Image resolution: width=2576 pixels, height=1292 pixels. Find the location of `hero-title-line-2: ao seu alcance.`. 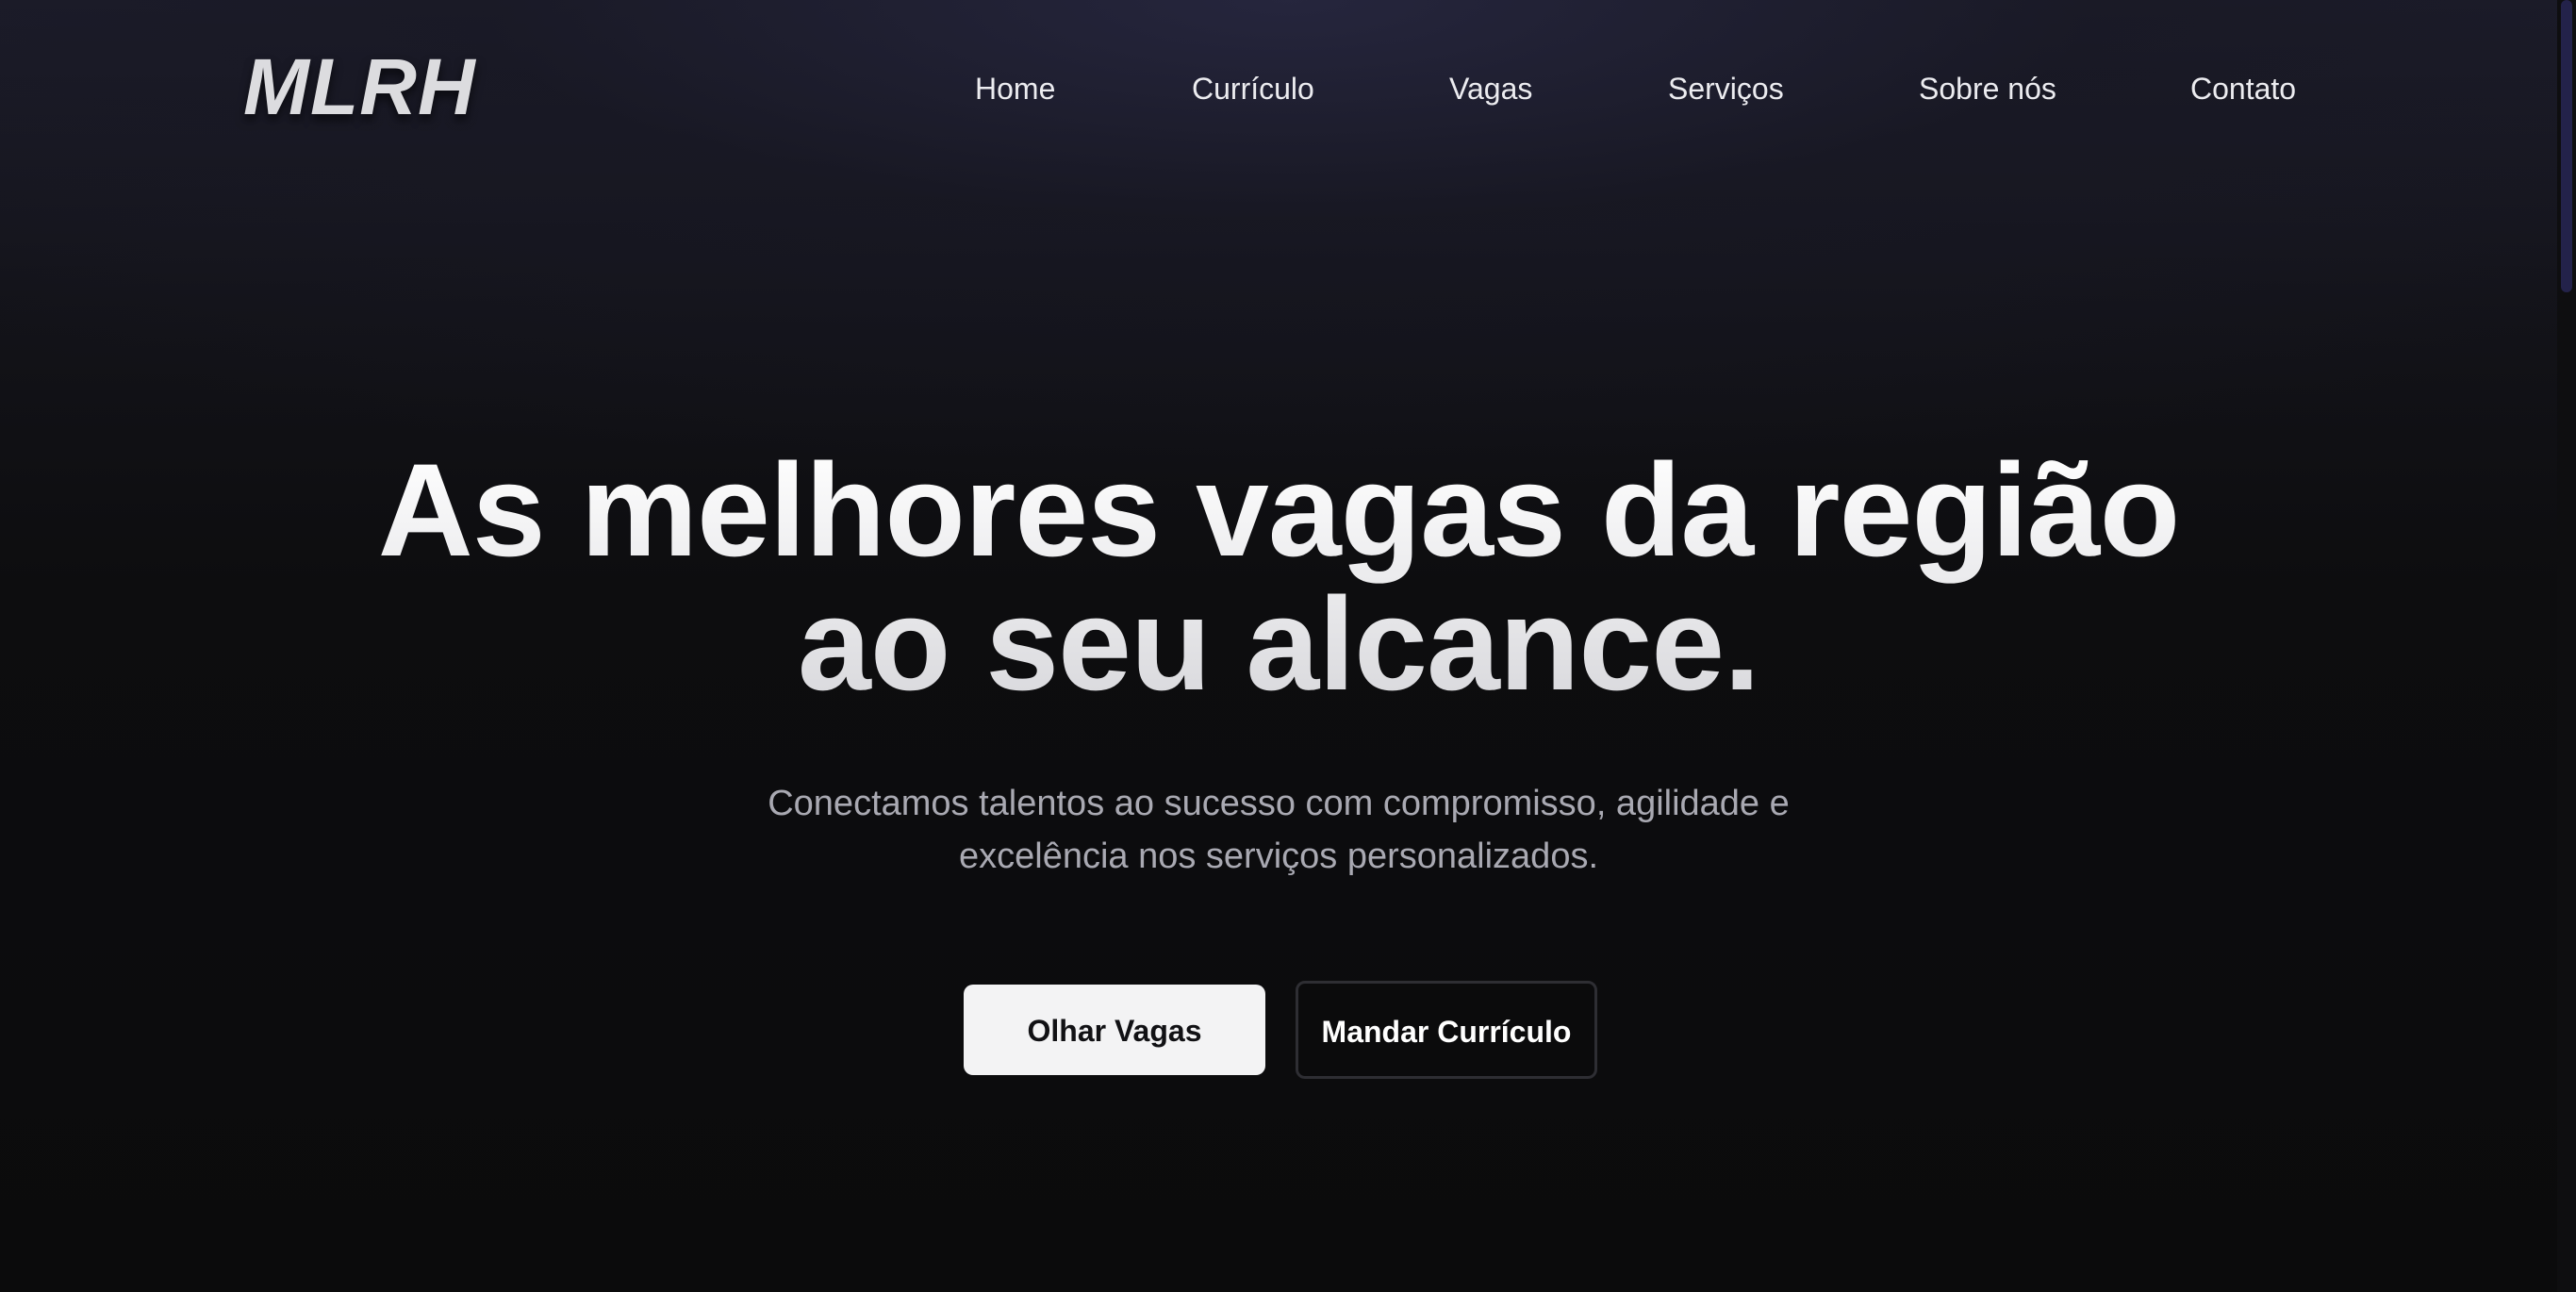

hero-title-line-2: ao seu alcance. is located at coordinates (1278, 644).